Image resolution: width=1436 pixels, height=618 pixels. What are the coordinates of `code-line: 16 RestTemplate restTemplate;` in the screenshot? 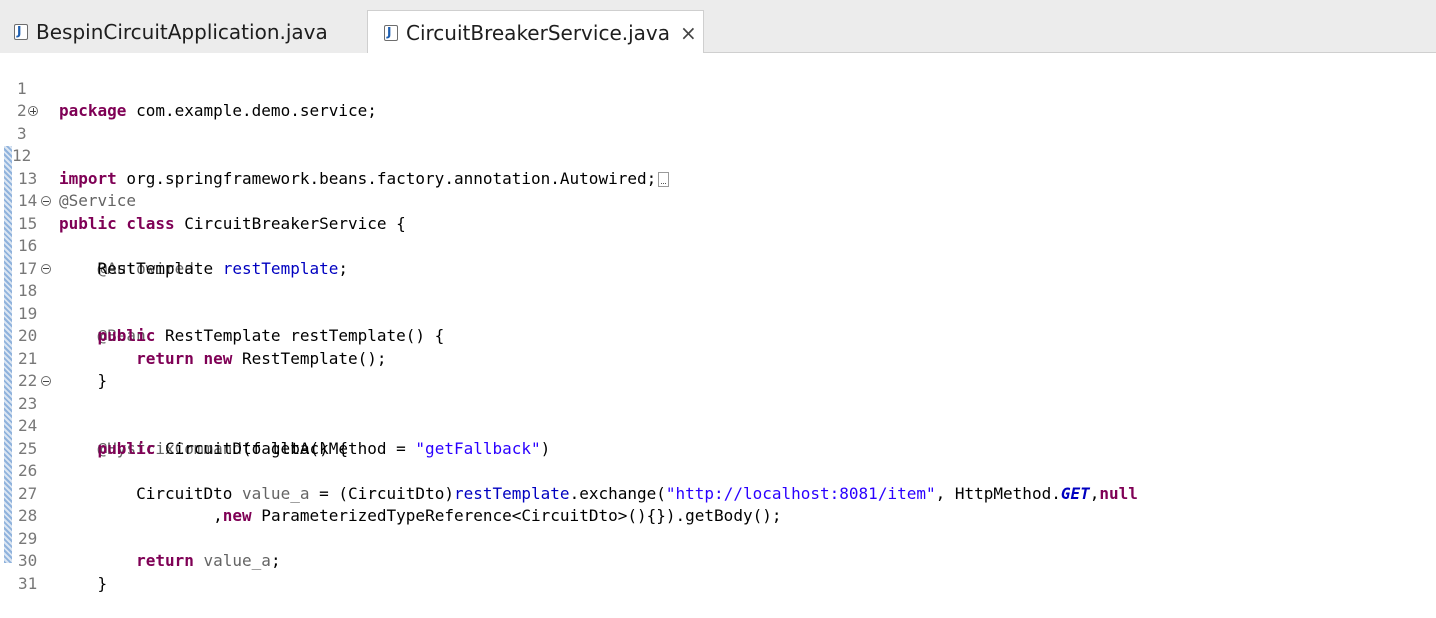 It's located at (718, 245).